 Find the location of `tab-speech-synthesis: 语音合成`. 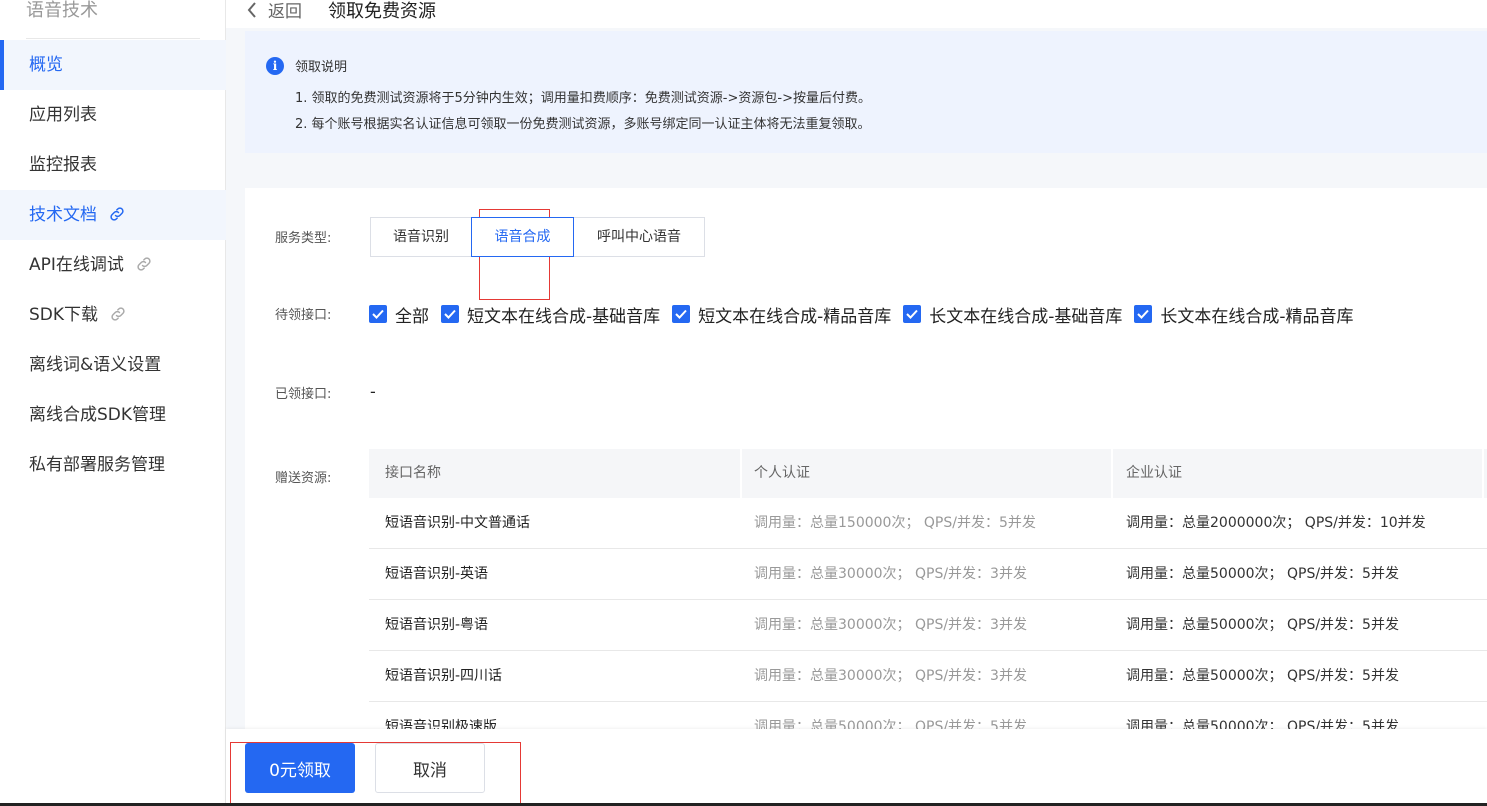

tab-speech-synthesis: 语音合成 is located at coordinates (522, 237).